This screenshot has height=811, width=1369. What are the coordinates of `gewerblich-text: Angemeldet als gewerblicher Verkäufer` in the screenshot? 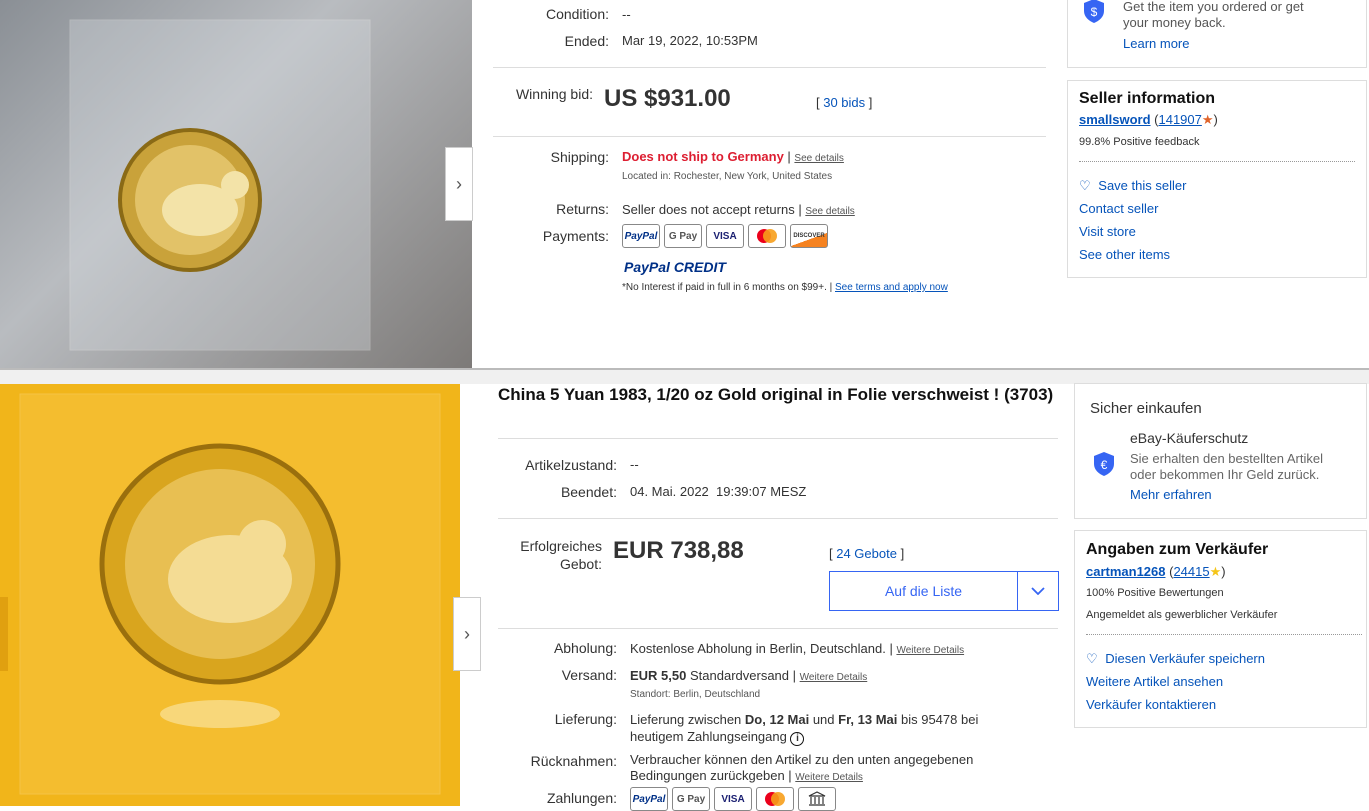 It's located at (1182, 615).